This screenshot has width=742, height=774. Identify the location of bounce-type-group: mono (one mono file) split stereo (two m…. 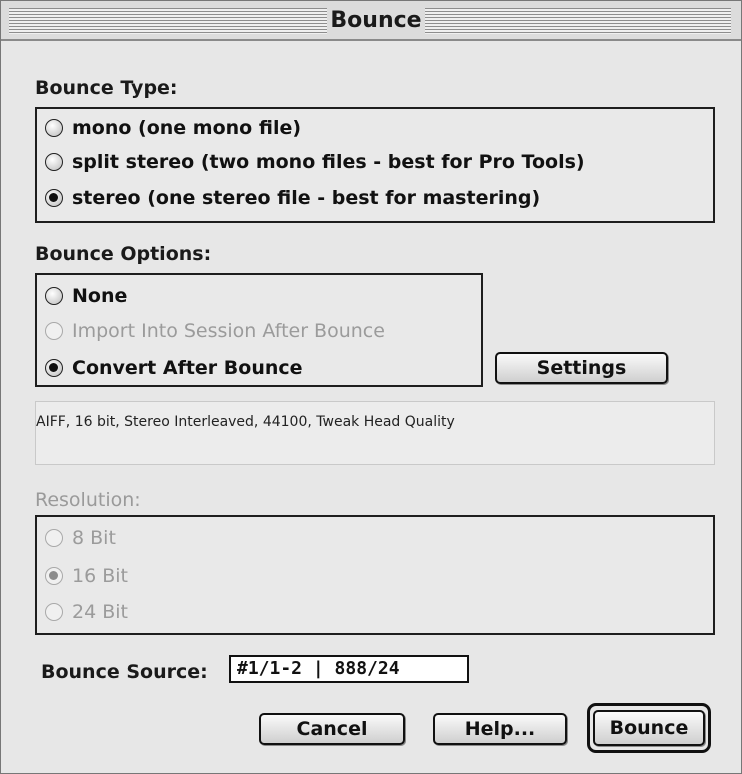
(375, 165).